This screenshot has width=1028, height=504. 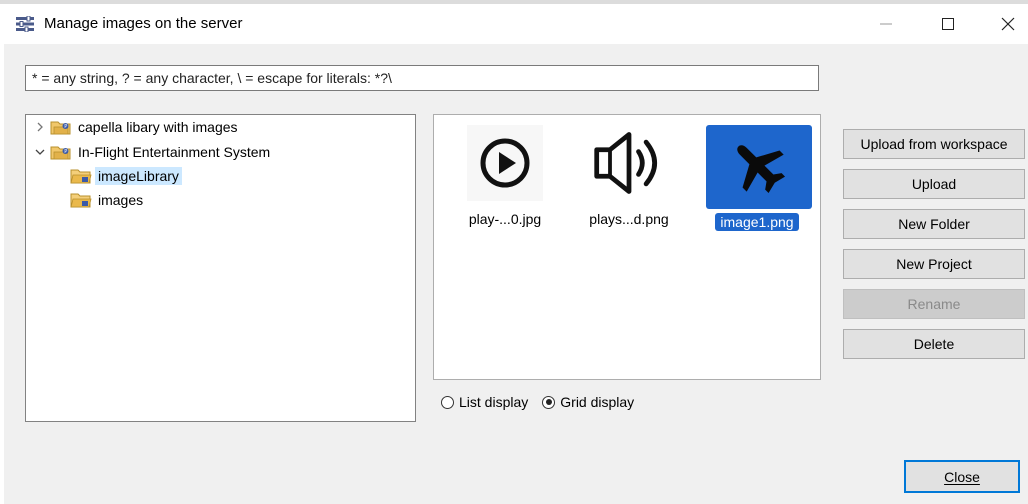 I want to click on radio-label: Grid display, so click(x=597, y=402).